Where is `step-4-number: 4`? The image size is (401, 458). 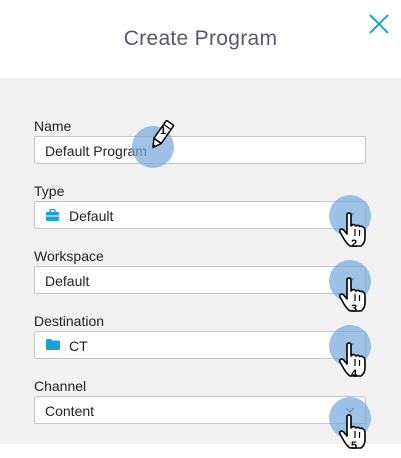
step-4-number: 4 is located at coordinates (354, 374).